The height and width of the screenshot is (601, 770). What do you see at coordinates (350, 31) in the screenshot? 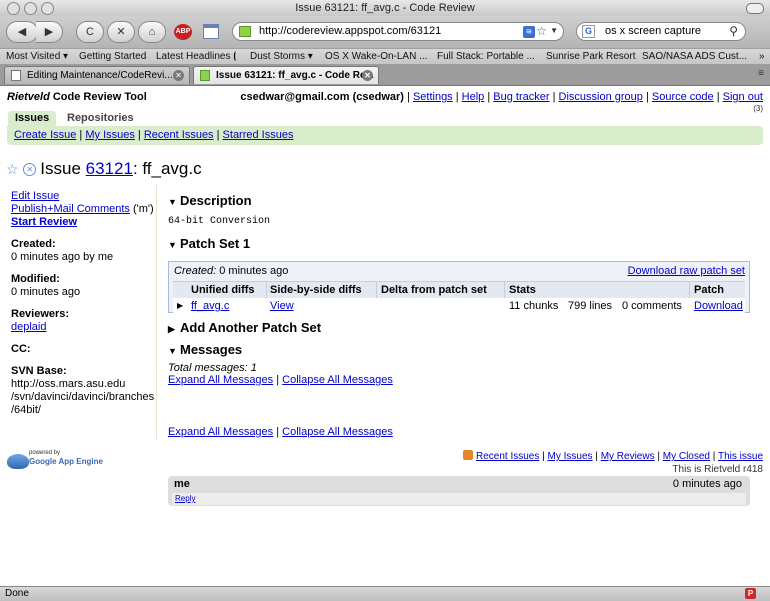
I see `url-input: http://codereview.appspot.com/63121` at bounding box center [350, 31].